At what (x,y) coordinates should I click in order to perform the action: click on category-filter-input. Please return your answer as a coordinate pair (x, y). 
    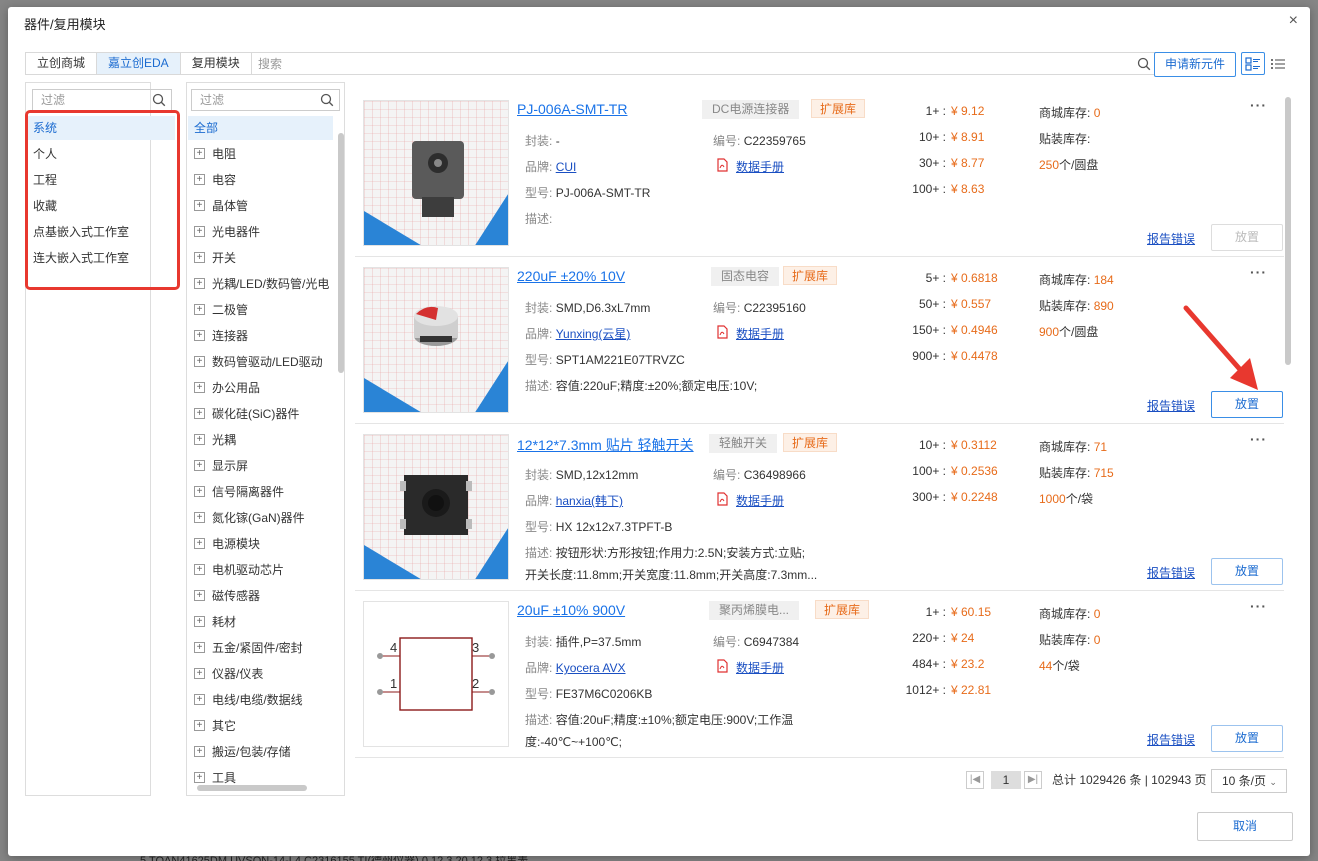
    Looking at the image, I should click on (265, 100).